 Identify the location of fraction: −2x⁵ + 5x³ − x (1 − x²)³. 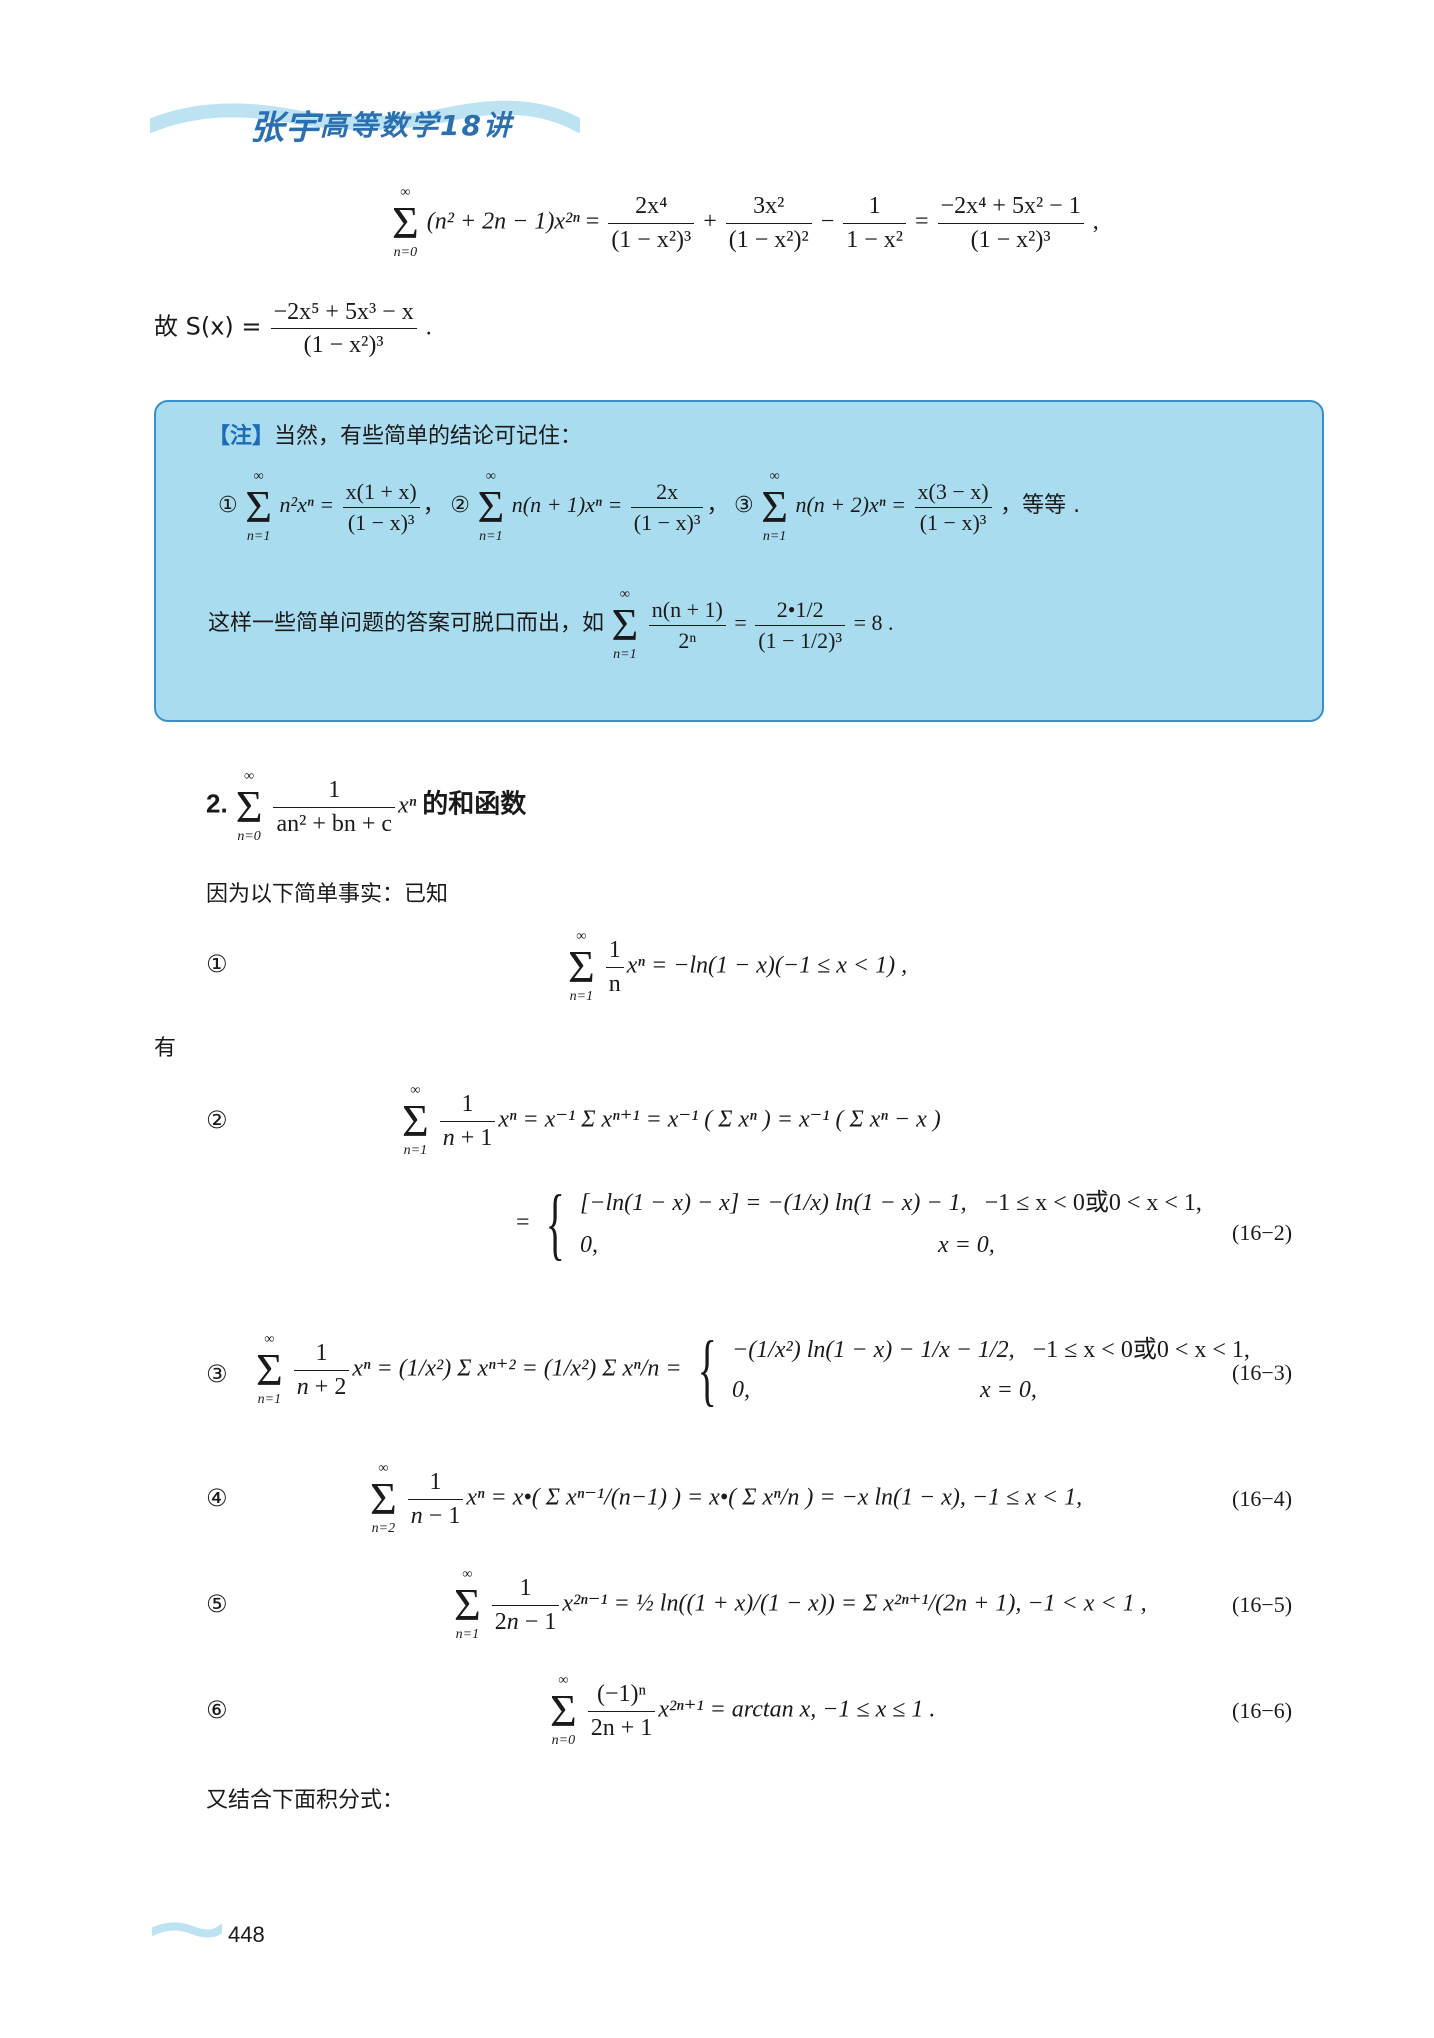
(343, 329).